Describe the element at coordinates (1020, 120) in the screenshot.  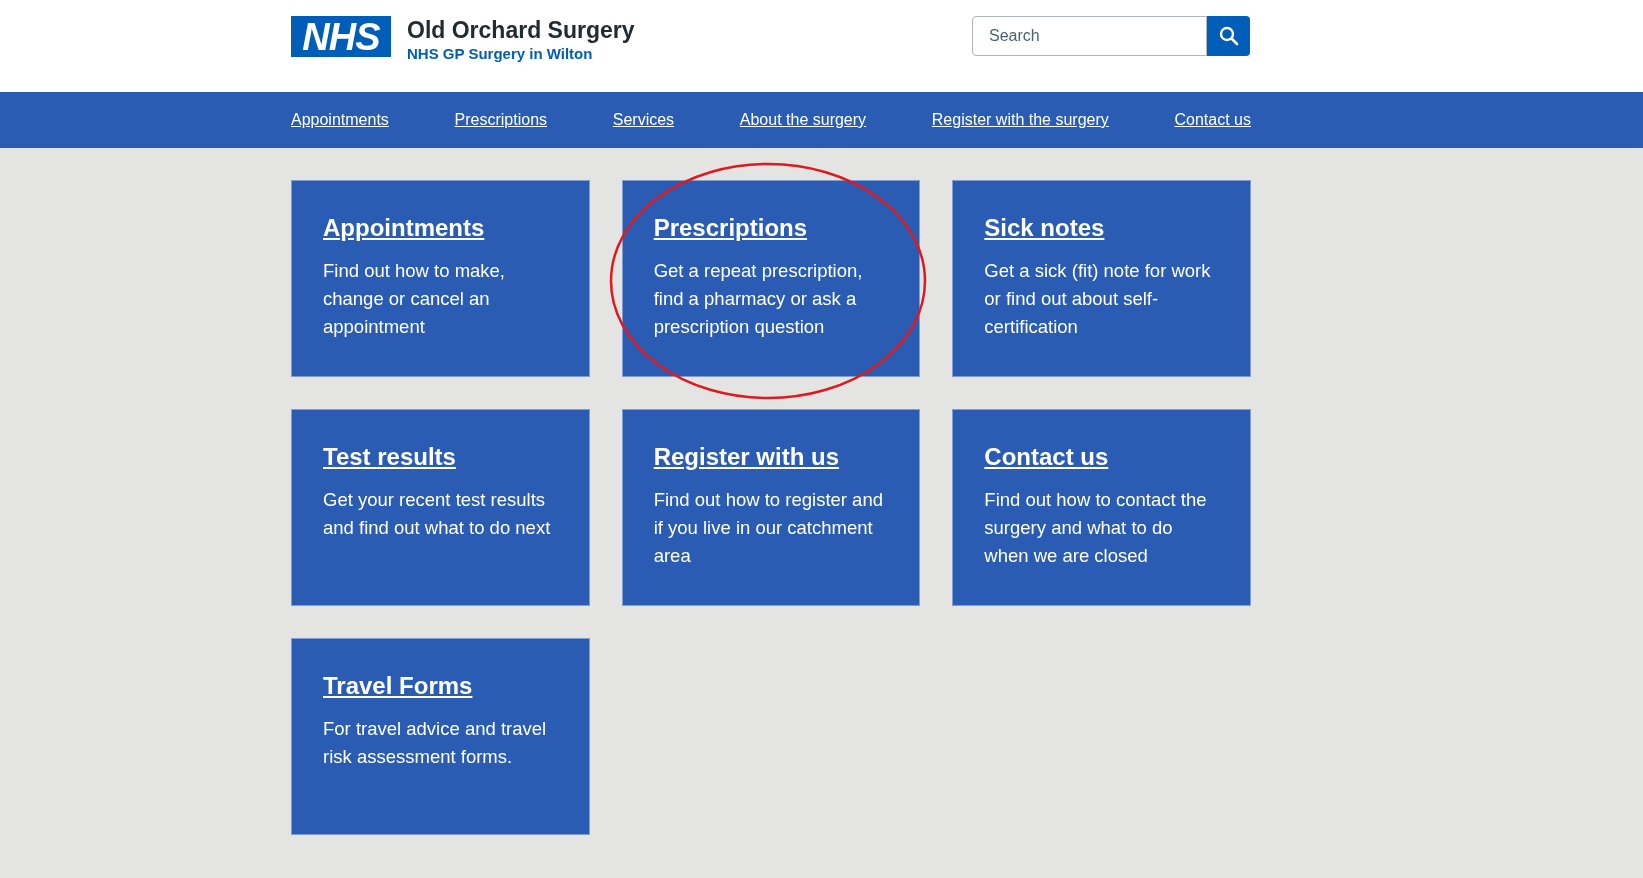
I see `nav-link: Register with the surgery` at that location.